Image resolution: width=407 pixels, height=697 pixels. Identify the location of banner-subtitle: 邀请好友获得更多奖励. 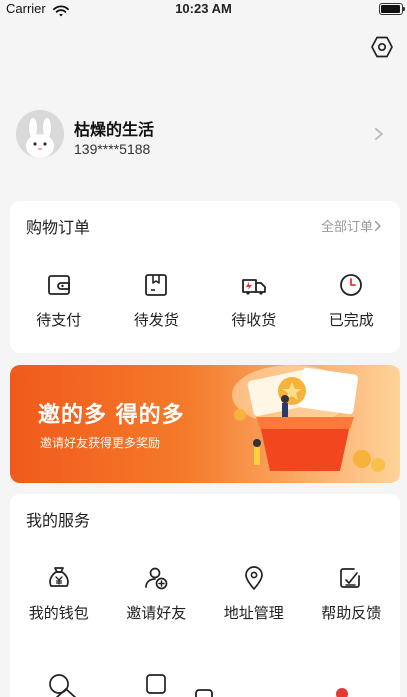
(100, 443).